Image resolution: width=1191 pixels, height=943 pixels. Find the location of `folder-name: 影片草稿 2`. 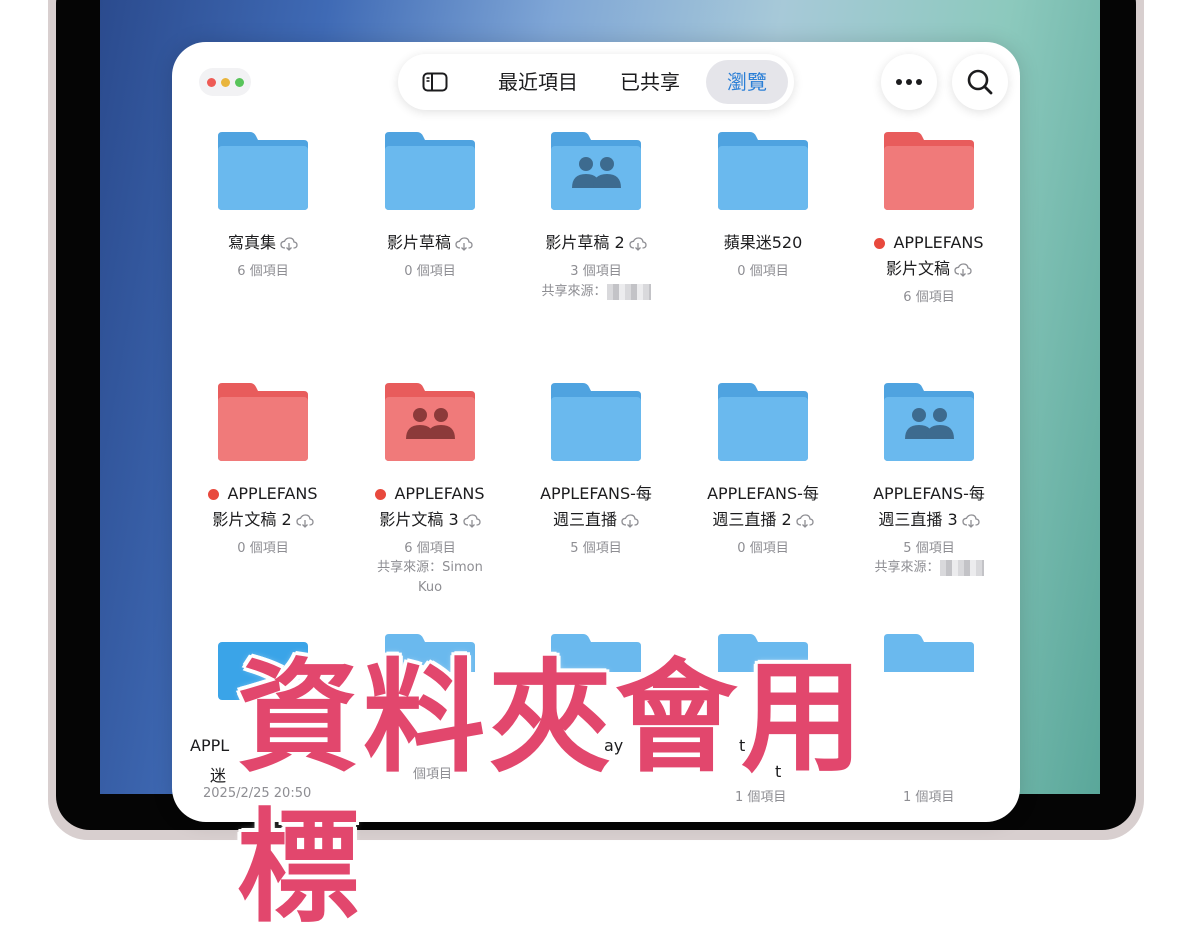

folder-name: 影片草稿 2 is located at coordinates (585, 242).